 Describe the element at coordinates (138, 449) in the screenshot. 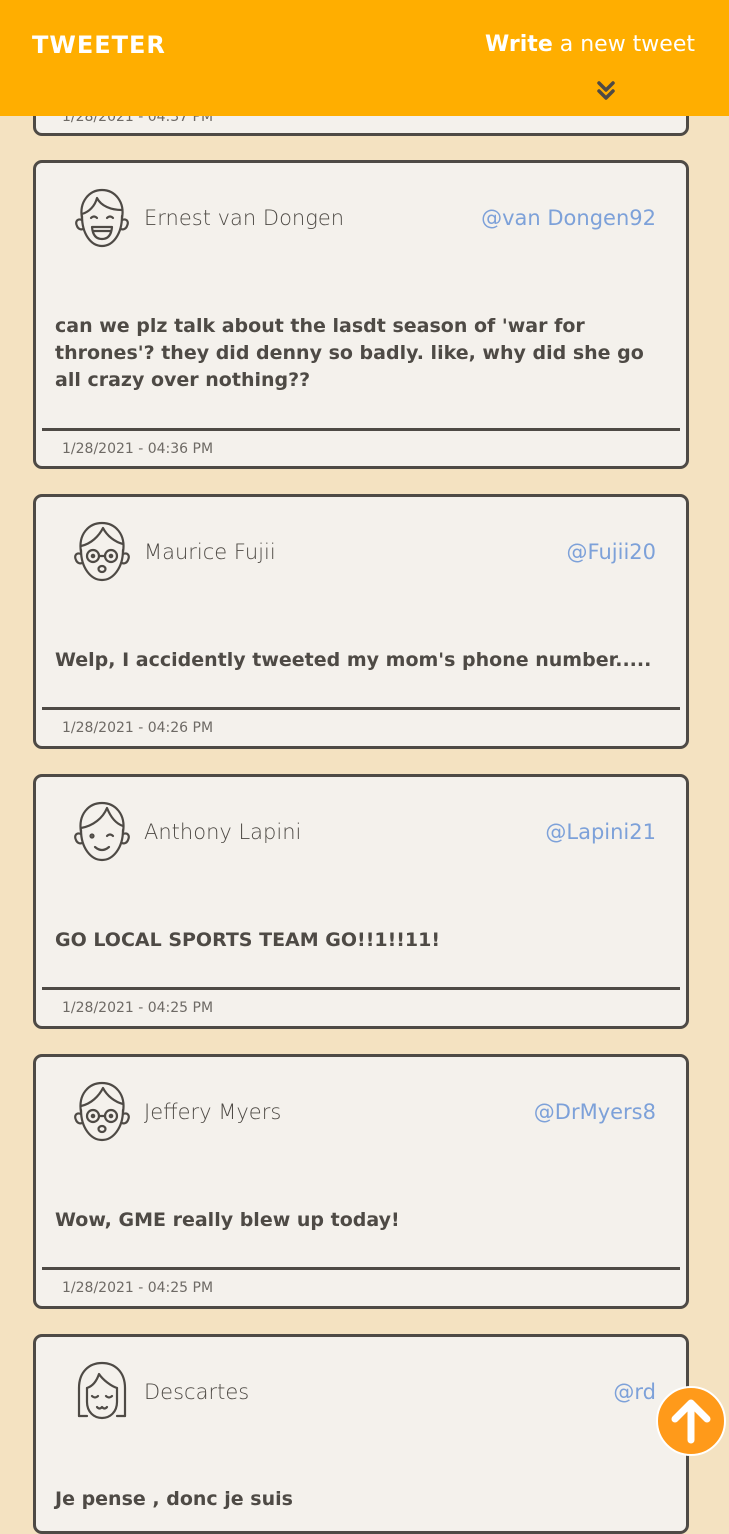

I see `tweet-timestamp: 1/28/2021 - 04:36 PM` at that location.